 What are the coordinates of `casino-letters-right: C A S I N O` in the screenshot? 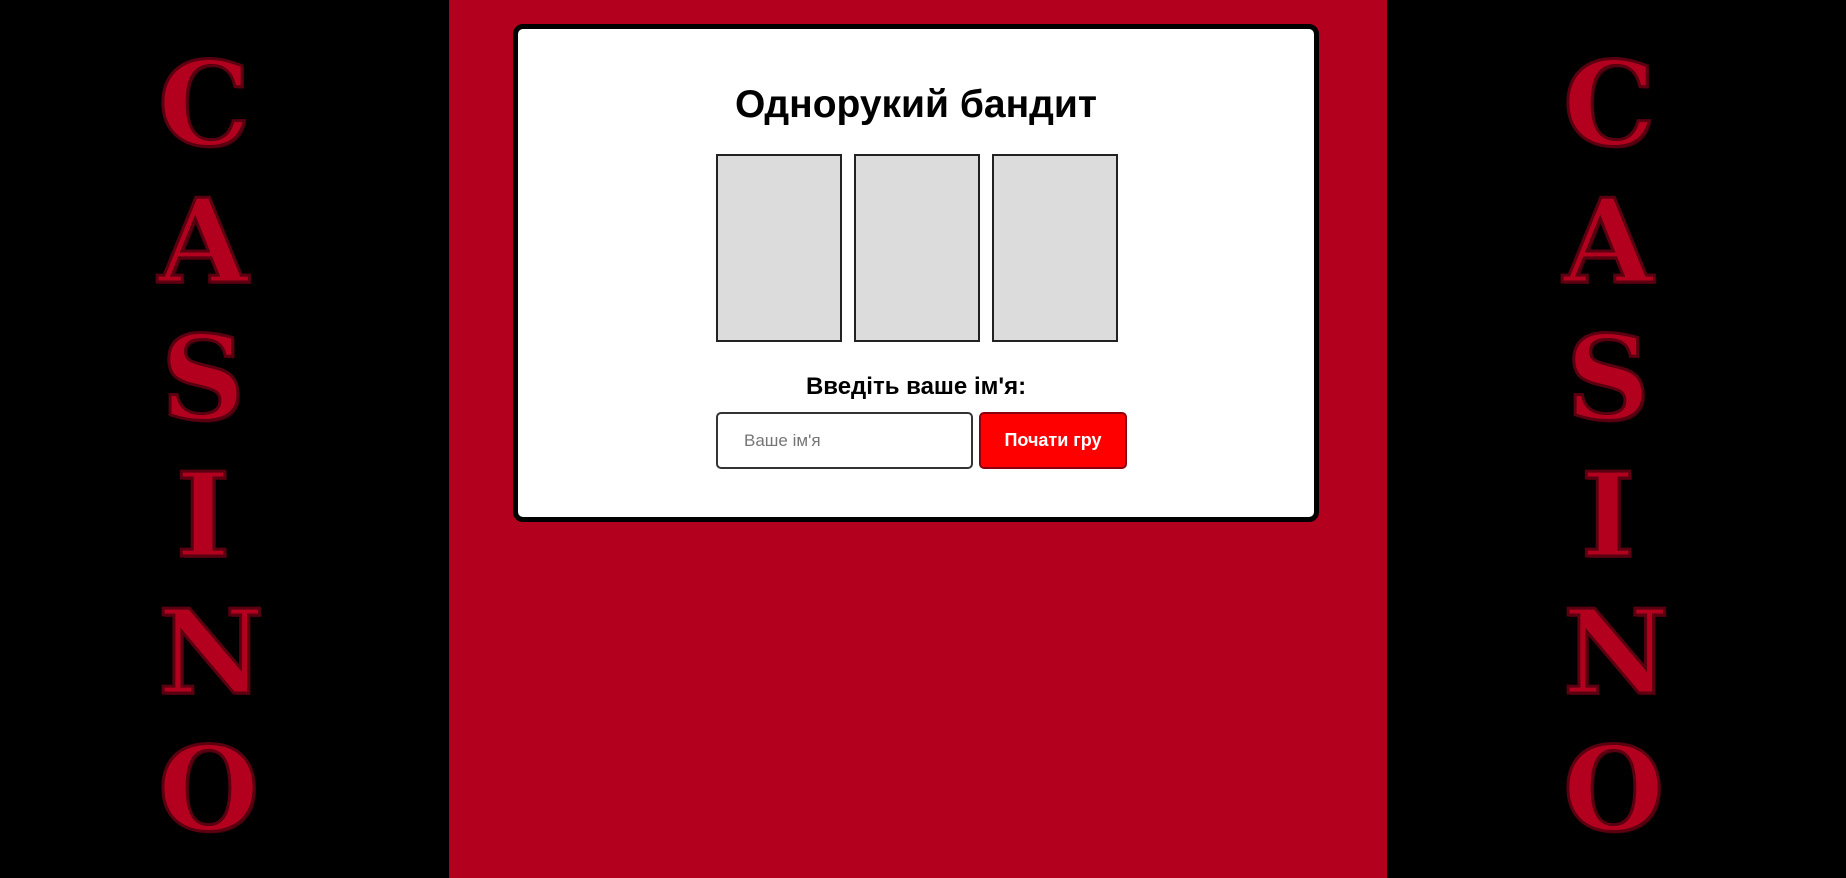 It's located at (1616, 454).